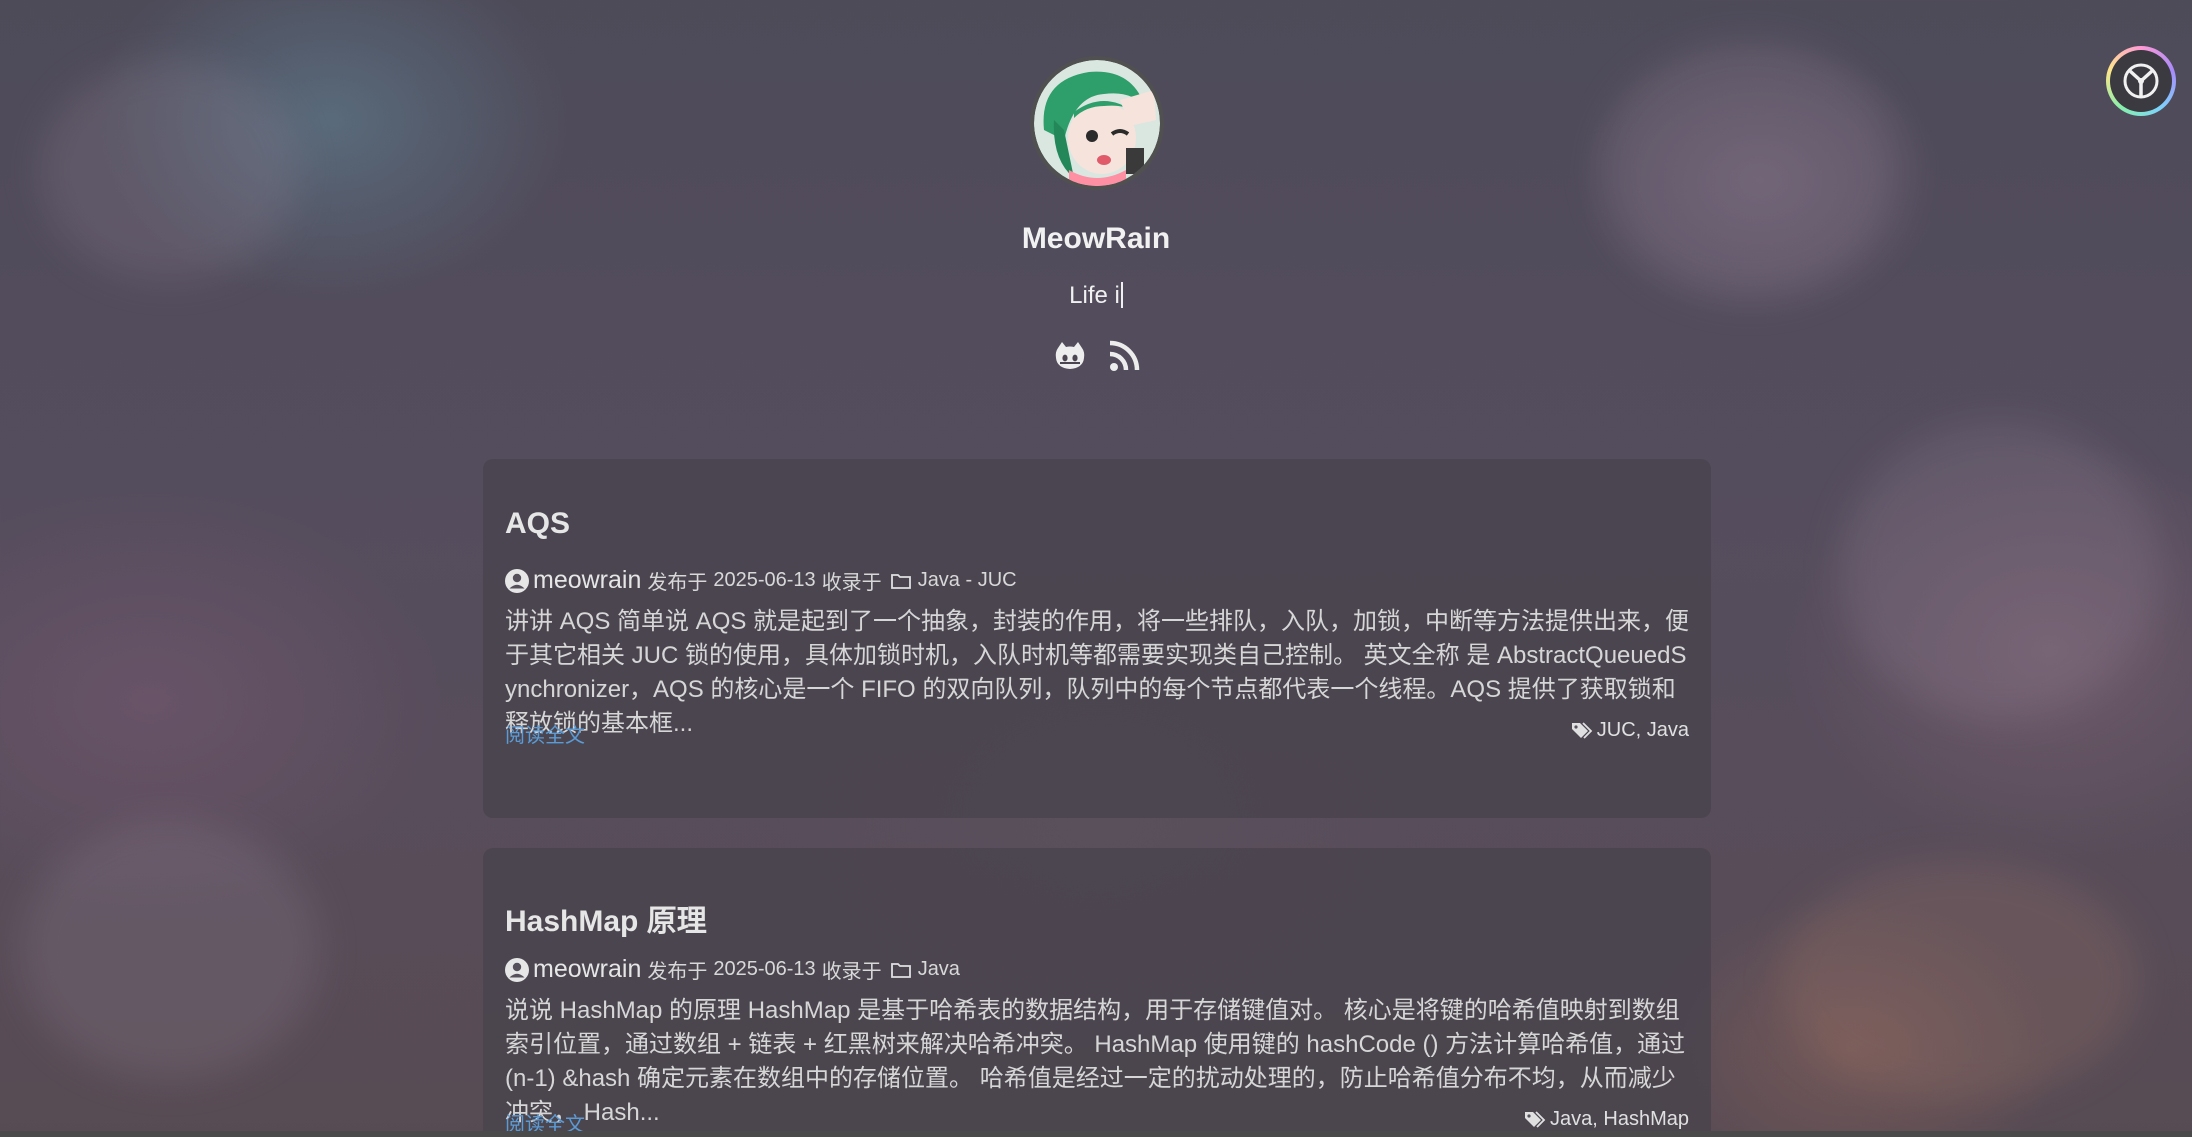 This screenshot has width=2192, height=1137. I want to click on typing-caret, so click(1121, 295).